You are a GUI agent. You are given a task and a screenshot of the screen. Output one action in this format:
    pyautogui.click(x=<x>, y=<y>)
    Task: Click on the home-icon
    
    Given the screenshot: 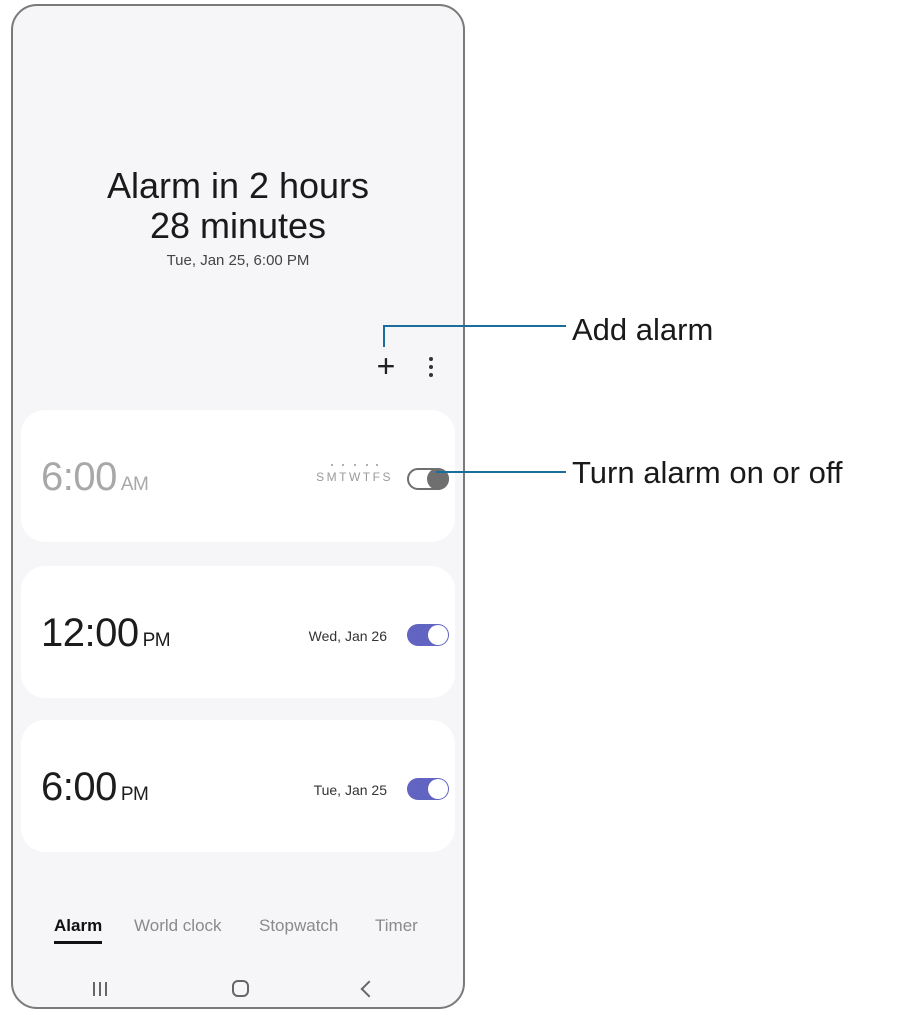 What is the action you would take?
    pyautogui.click(x=240, y=988)
    